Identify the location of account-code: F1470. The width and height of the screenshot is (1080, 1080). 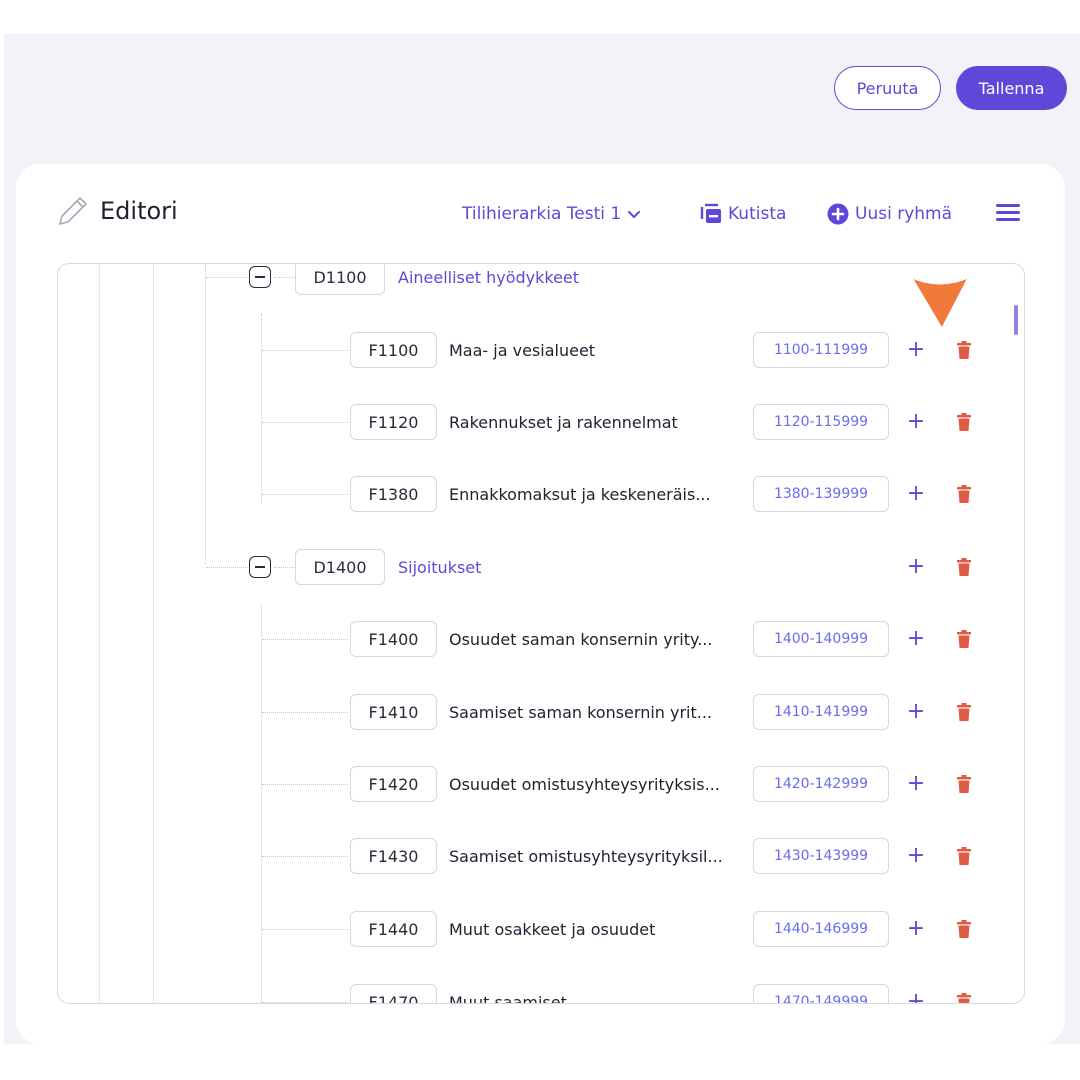
(393, 993).